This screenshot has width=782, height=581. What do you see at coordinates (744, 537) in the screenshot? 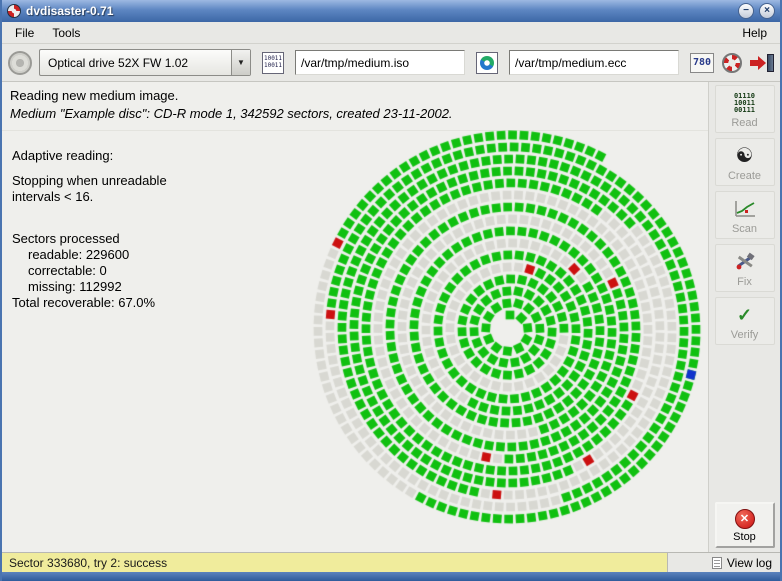
I see `stop-label: Stop` at bounding box center [744, 537].